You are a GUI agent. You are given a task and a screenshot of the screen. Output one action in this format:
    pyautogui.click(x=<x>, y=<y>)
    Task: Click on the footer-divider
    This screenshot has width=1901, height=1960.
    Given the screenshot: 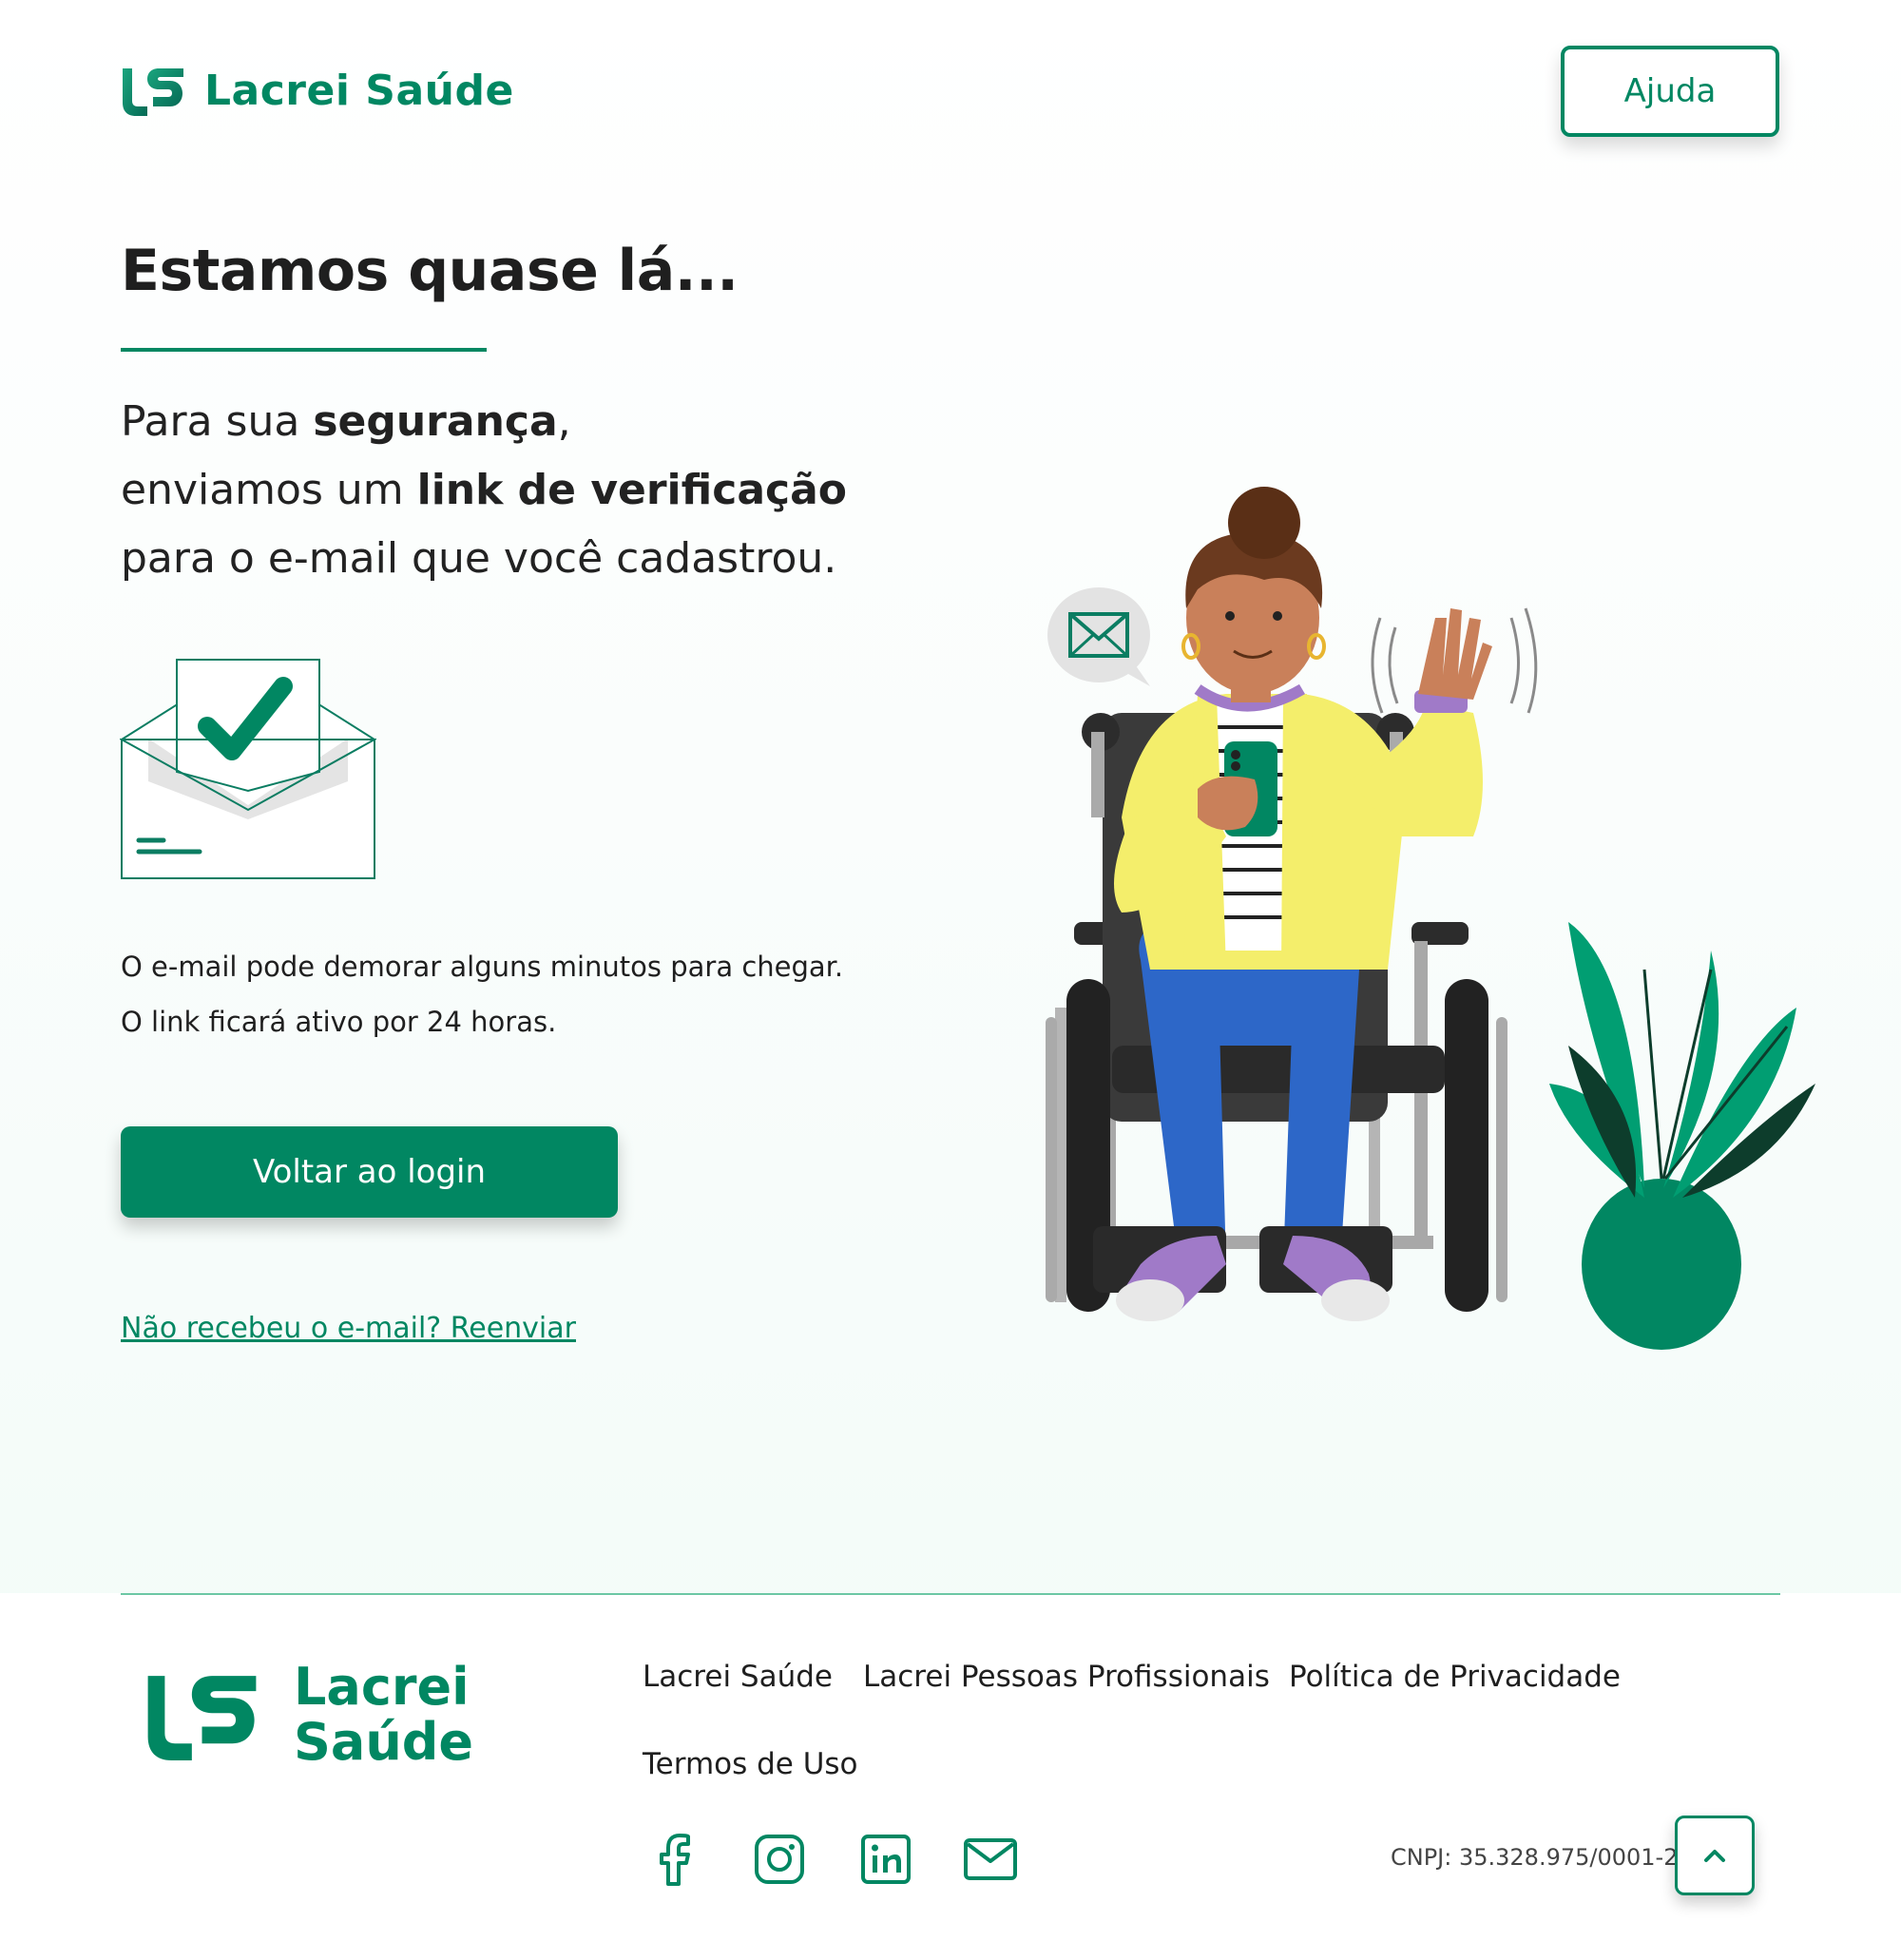 What is the action you would take?
    pyautogui.click(x=950, y=1594)
    